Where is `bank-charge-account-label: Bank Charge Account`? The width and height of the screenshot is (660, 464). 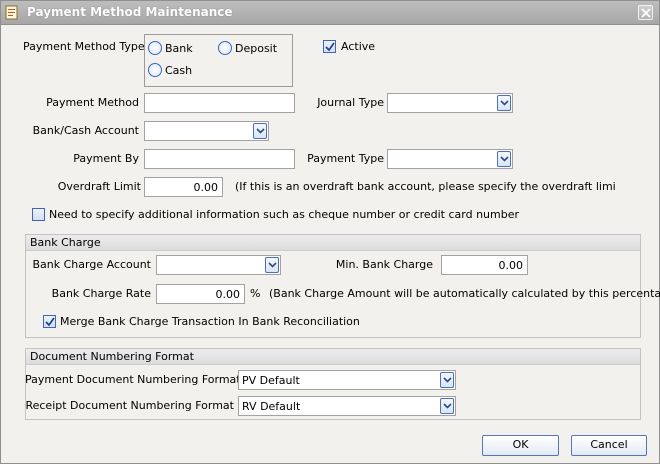
bank-charge-account-label: Bank Charge Account is located at coordinates (91, 264).